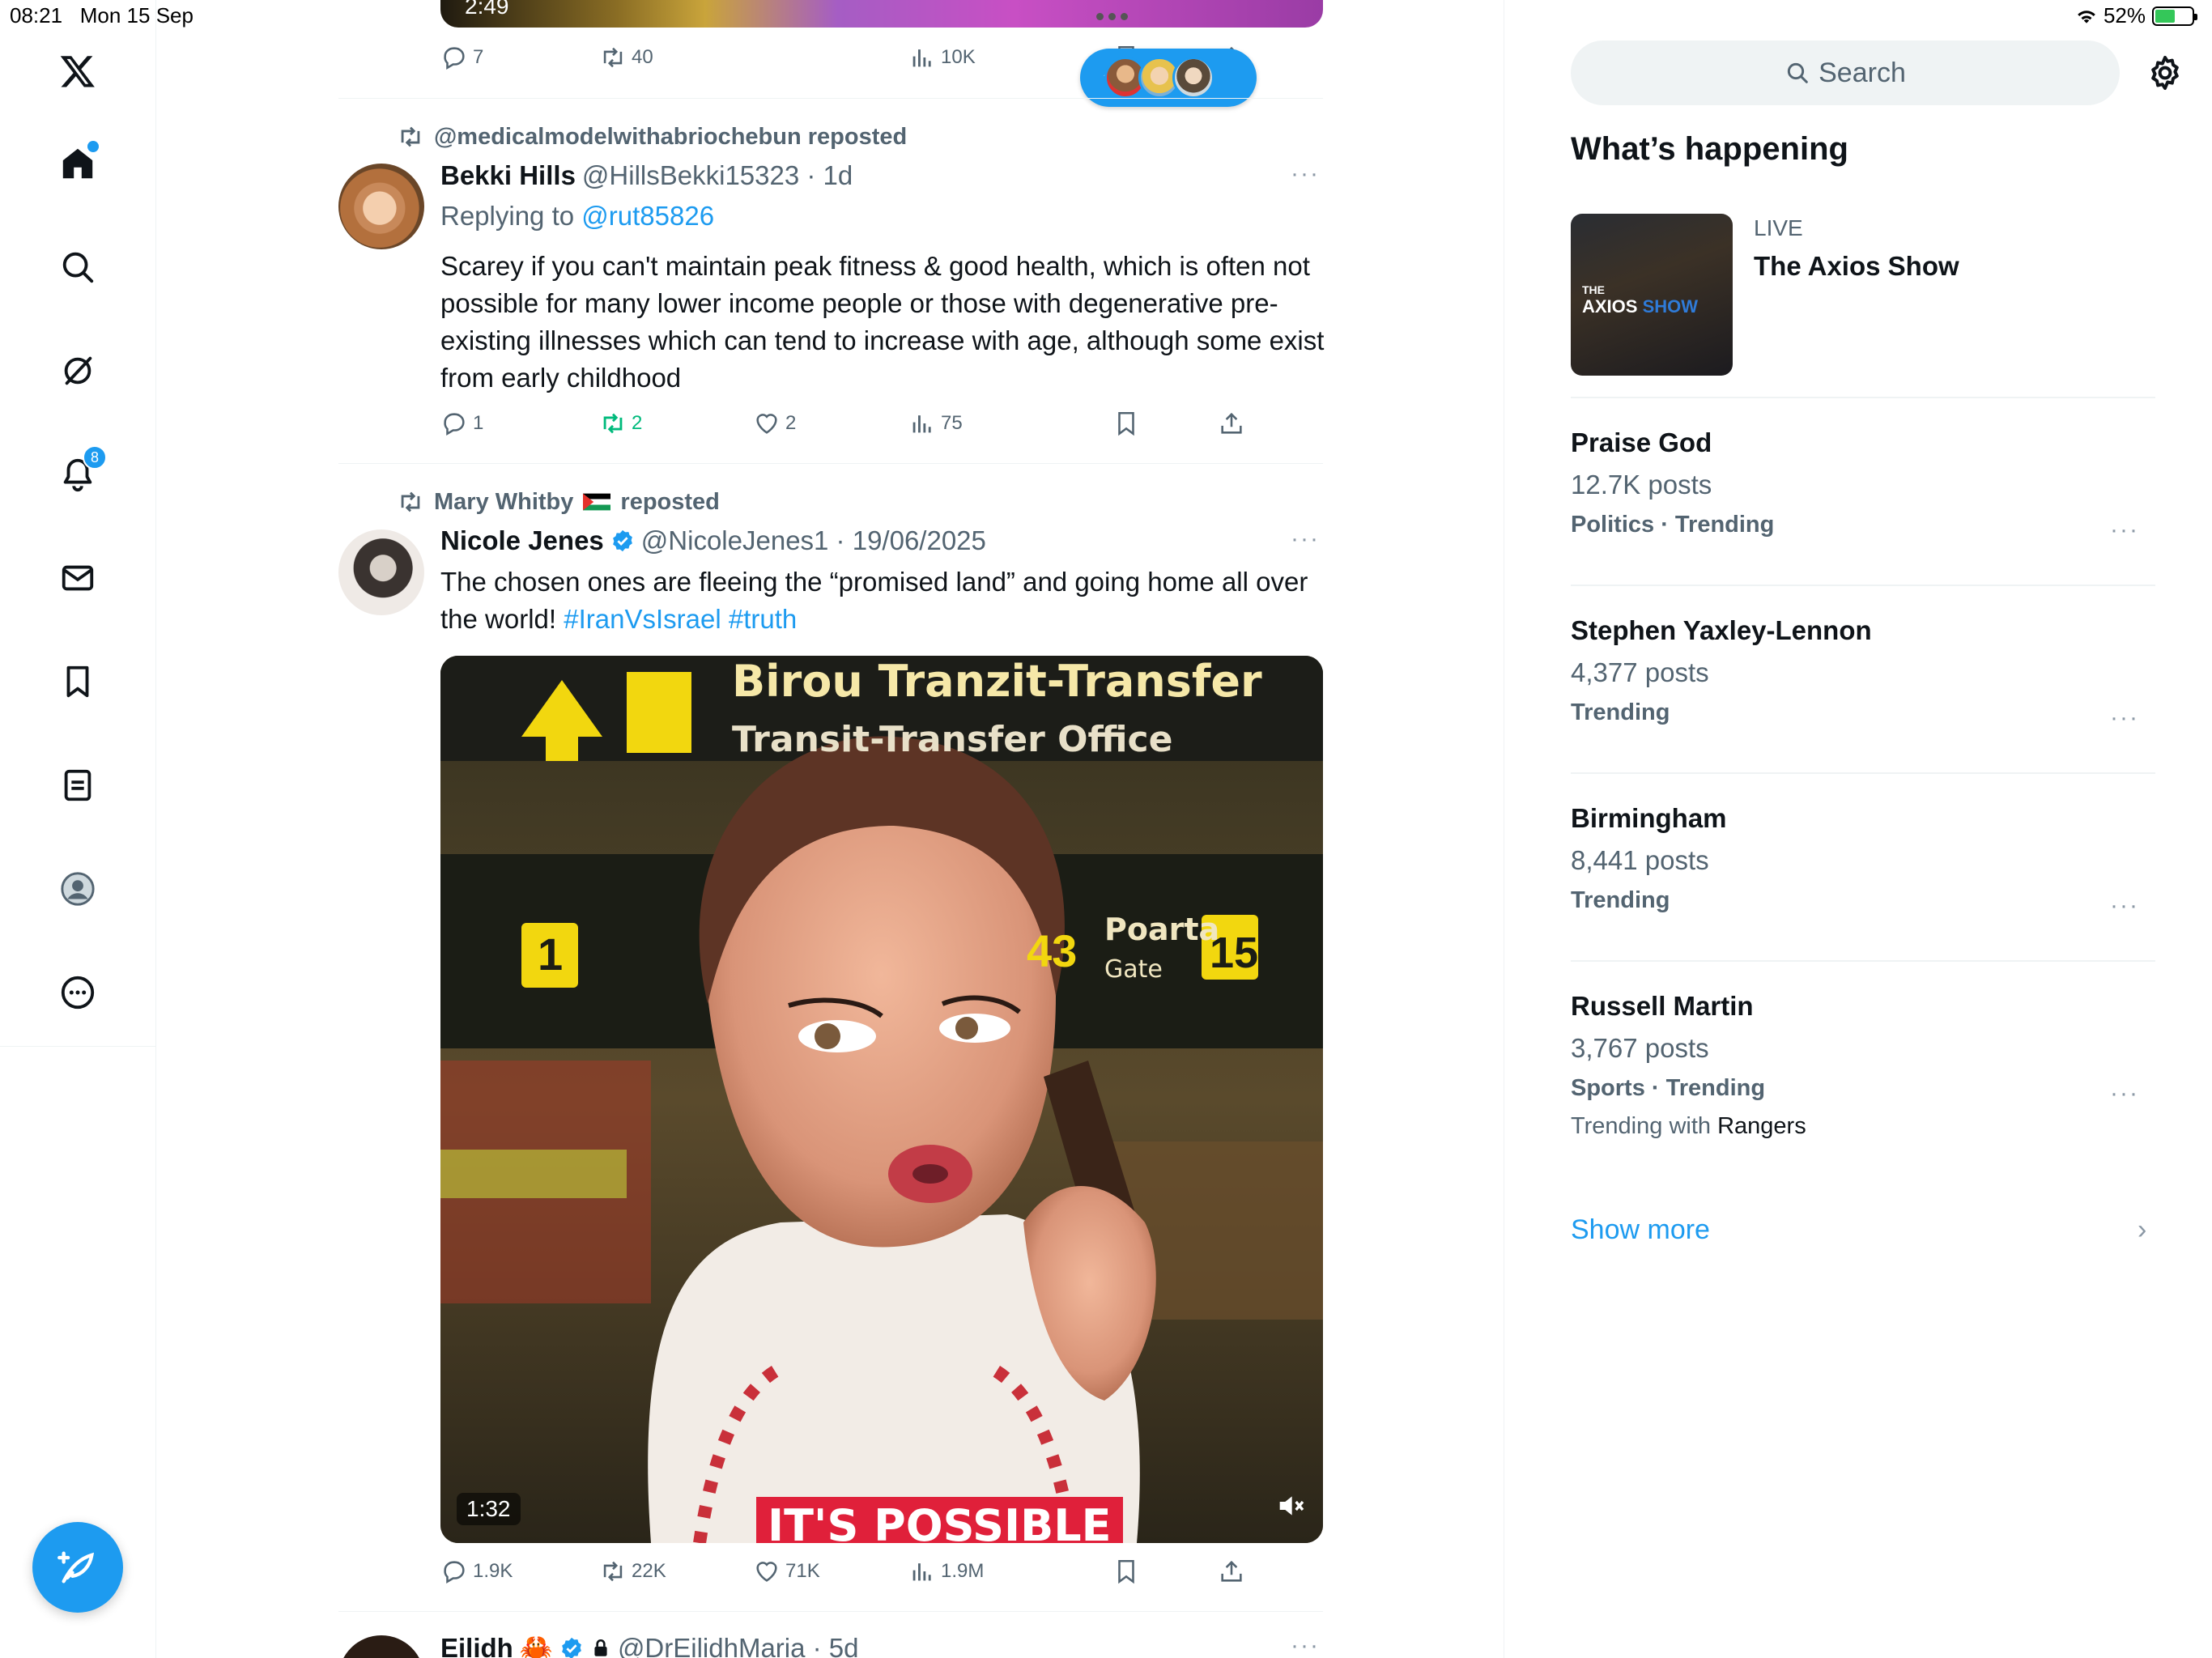  I want to click on repost-button: 2, so click(620, 423).